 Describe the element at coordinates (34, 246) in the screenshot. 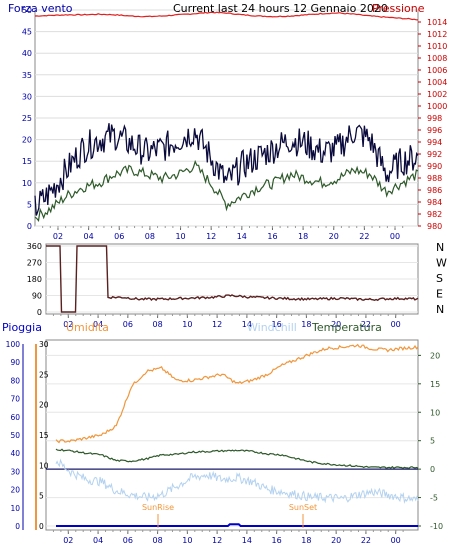

I see `direction-tick-label: 360` at that location.